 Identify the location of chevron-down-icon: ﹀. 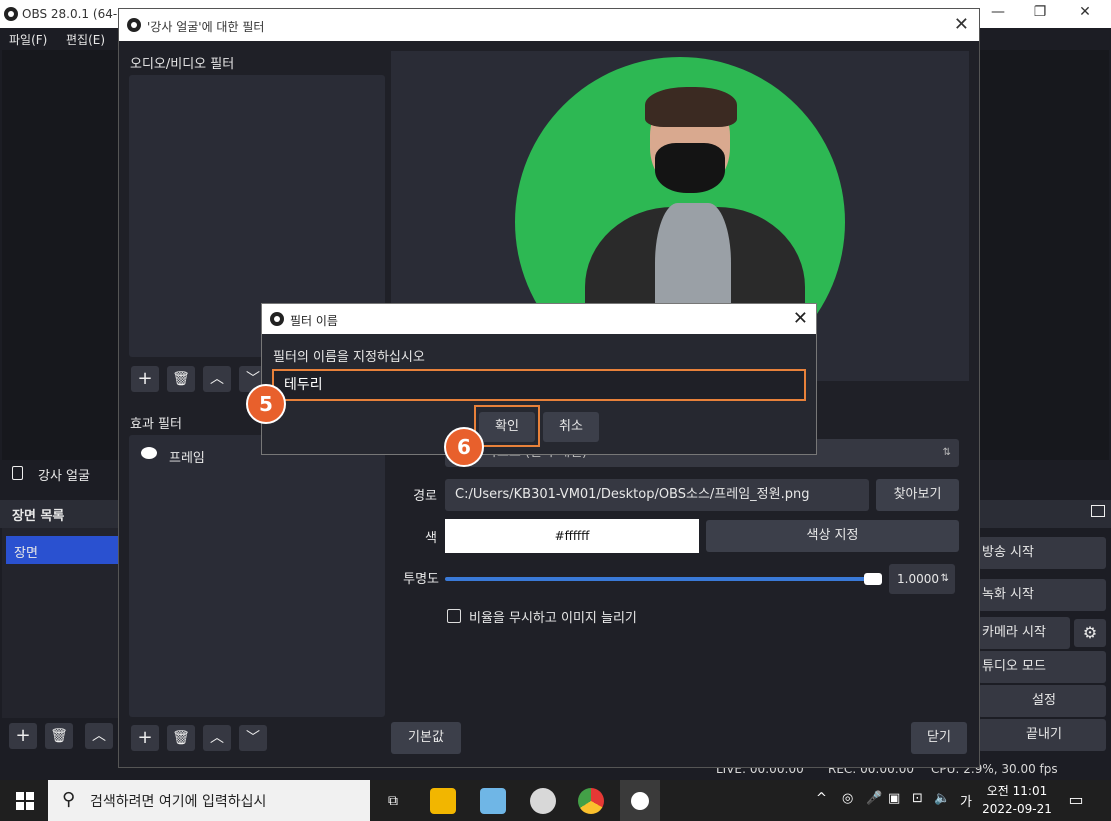
(253, 738).